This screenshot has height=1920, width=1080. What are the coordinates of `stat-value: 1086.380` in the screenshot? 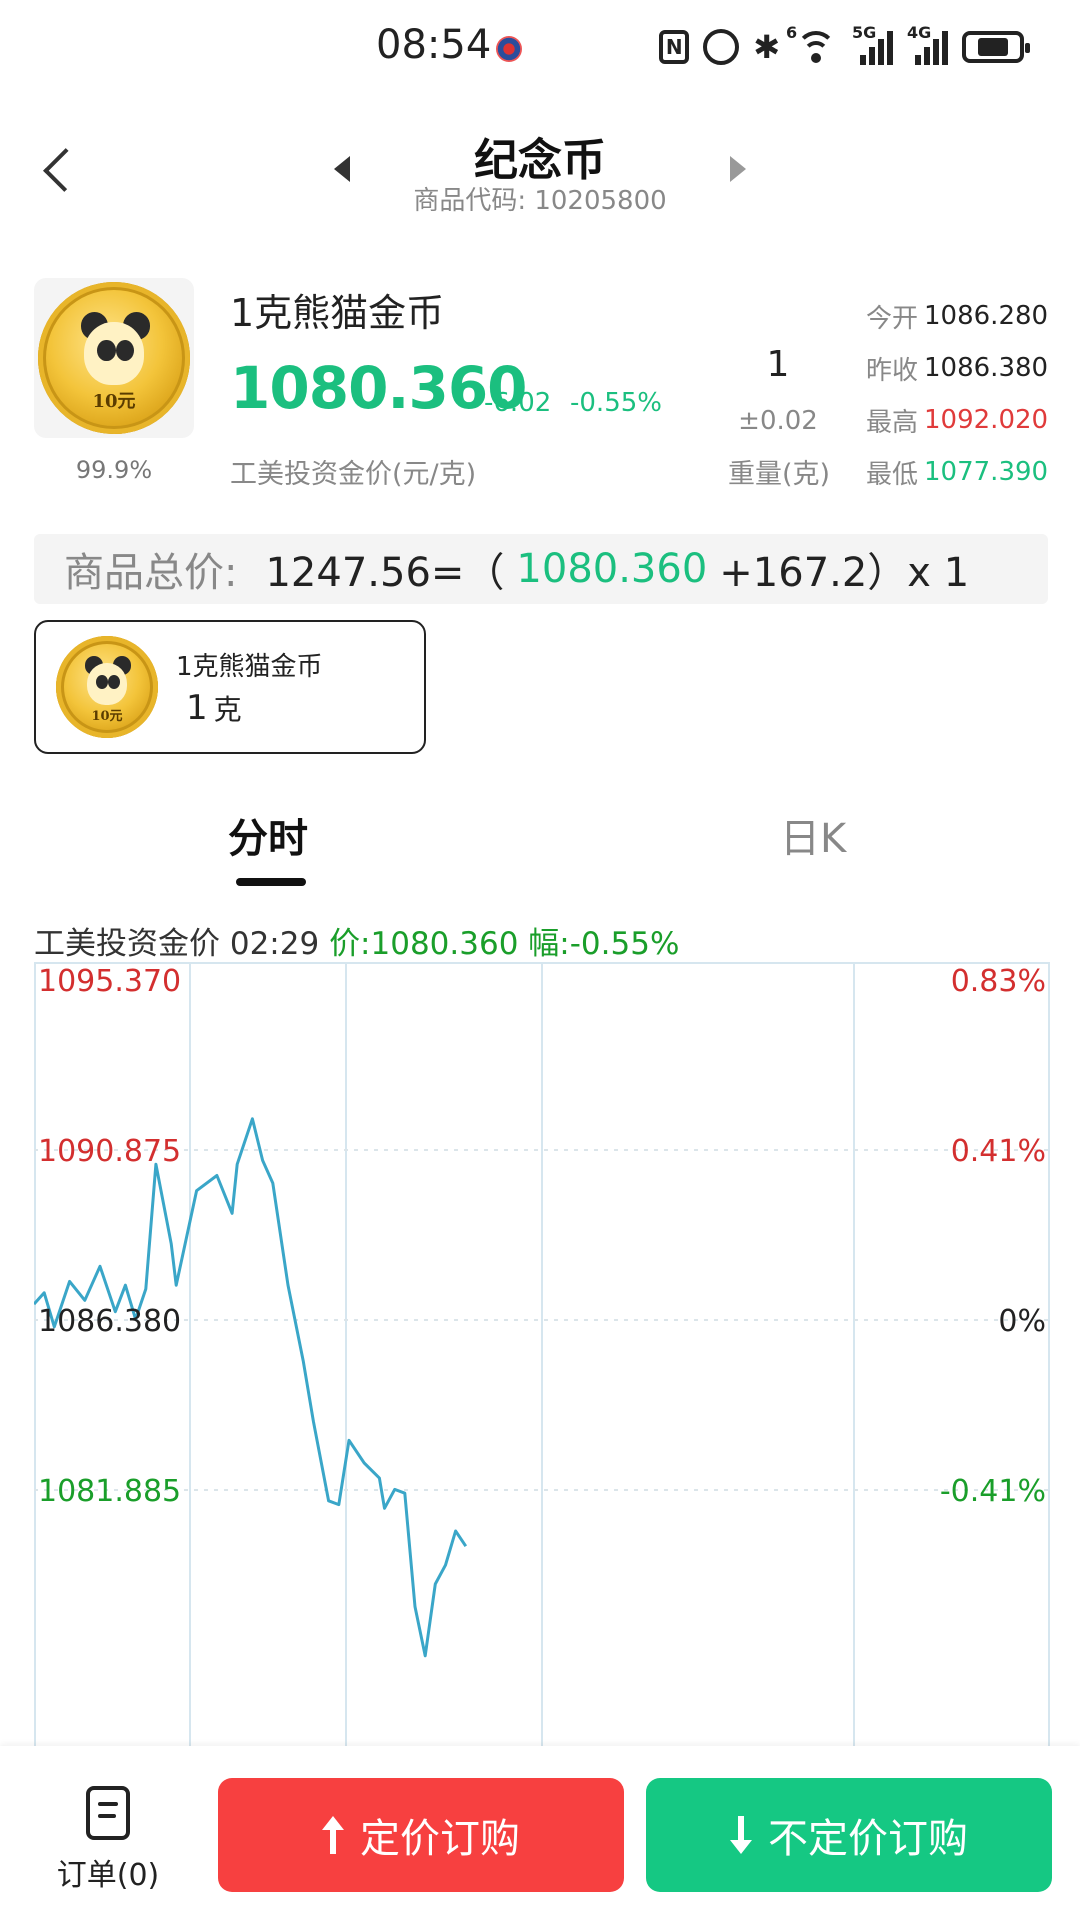 It's located at (986, 368).